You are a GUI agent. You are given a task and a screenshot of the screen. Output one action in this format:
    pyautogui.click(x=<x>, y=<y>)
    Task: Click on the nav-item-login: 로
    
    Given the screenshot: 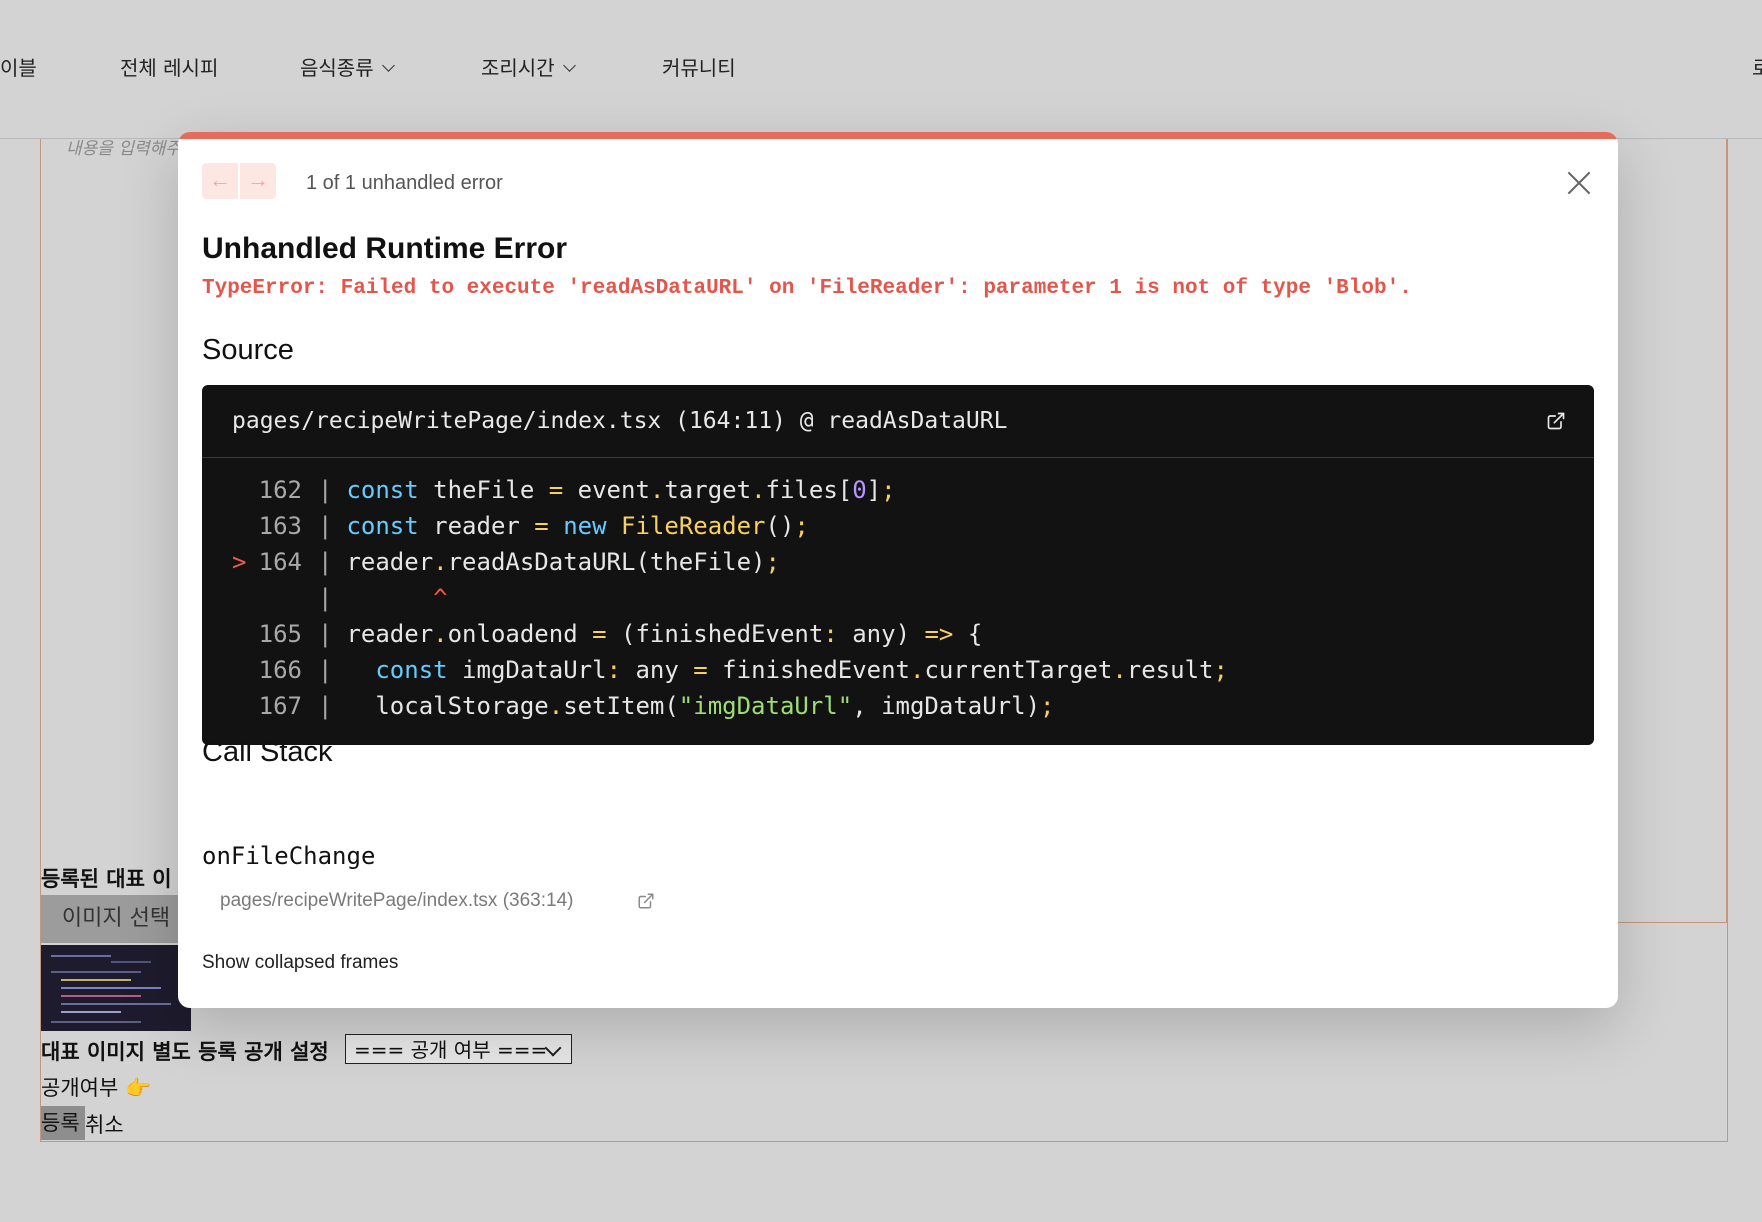 What is the action you would take?
    pyautogui.click(x=1757, y=66)
    